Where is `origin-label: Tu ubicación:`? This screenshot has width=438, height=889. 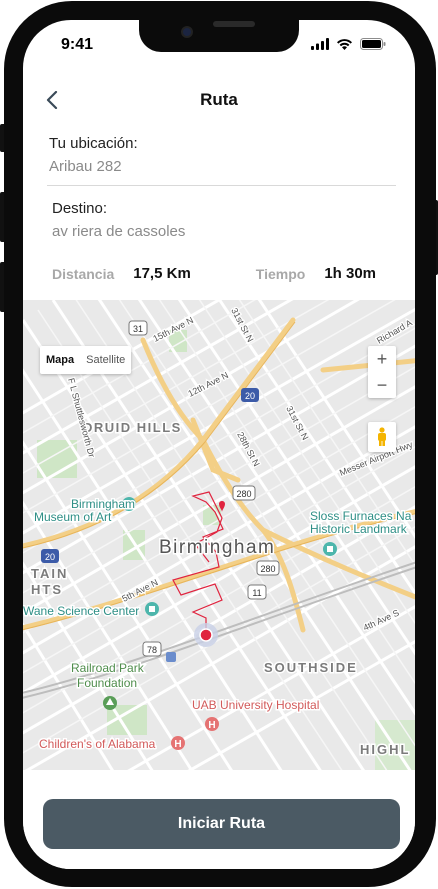 origin-label: Tu ubicación: is located at coordinates (93, 143).